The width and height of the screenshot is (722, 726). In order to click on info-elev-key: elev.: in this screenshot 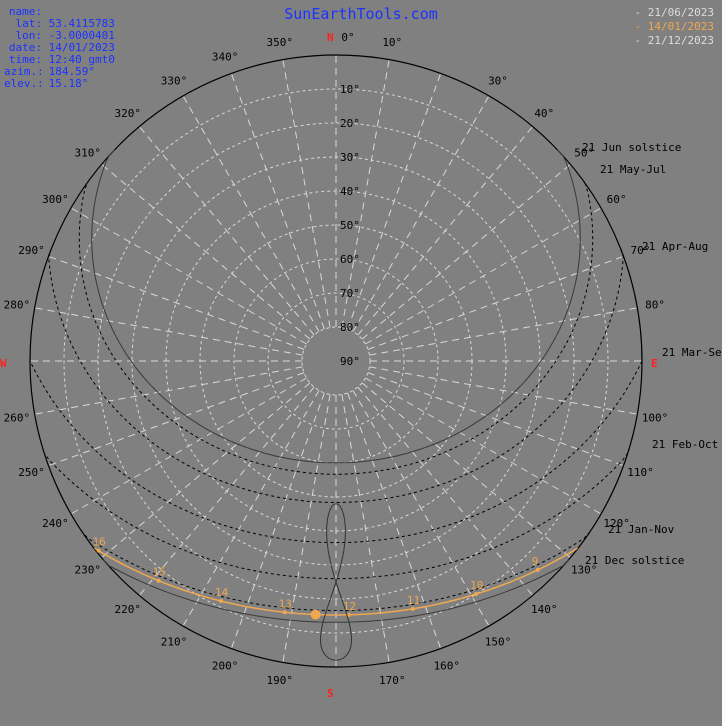, I will do `click(24, 83)`.